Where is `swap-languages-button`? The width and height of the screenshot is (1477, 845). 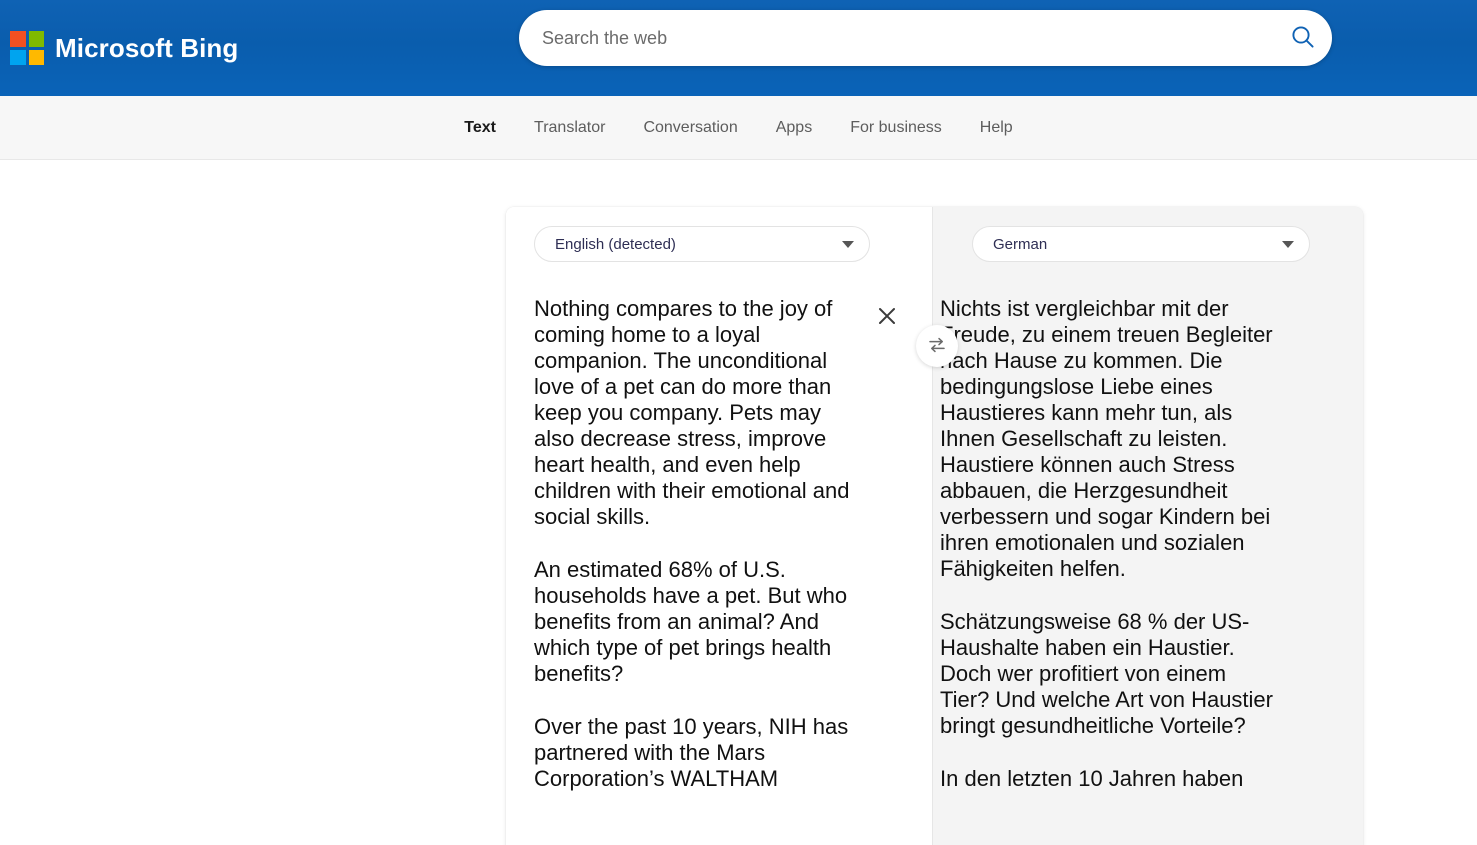 swap-languages-button is located at coordinates (937, 346).